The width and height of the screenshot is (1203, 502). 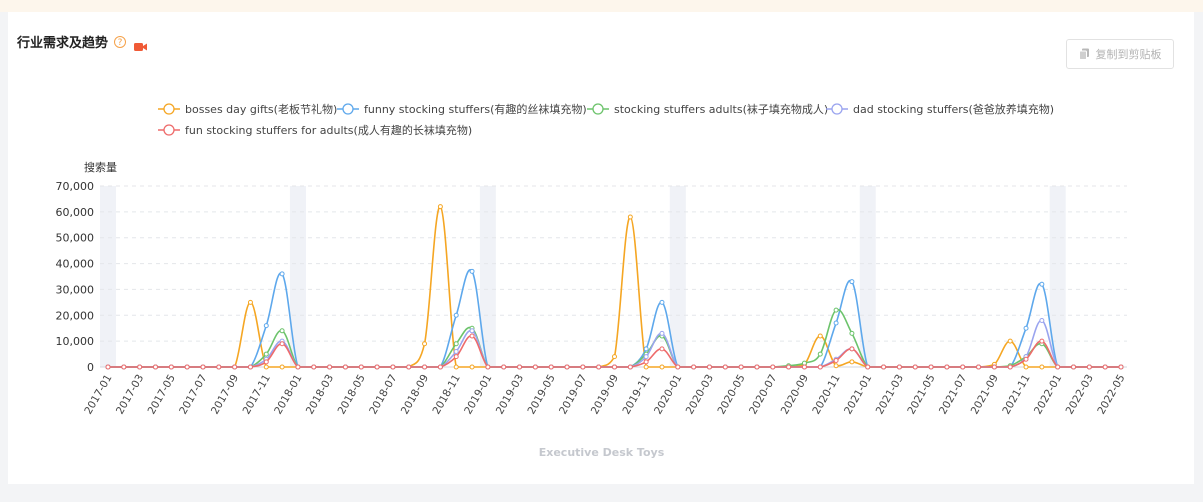 I want to click on x-tick-label: 2020-03, so click(x=700, y=395).